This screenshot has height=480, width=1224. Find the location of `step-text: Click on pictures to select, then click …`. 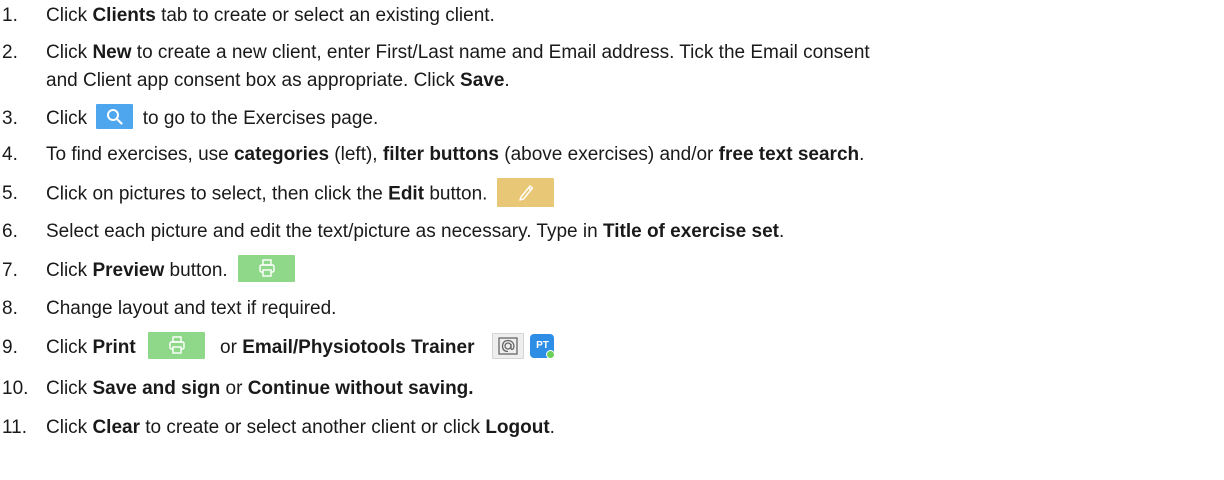

step-text: Click on pictures to select, then click … is located at coordinates (217, 194).